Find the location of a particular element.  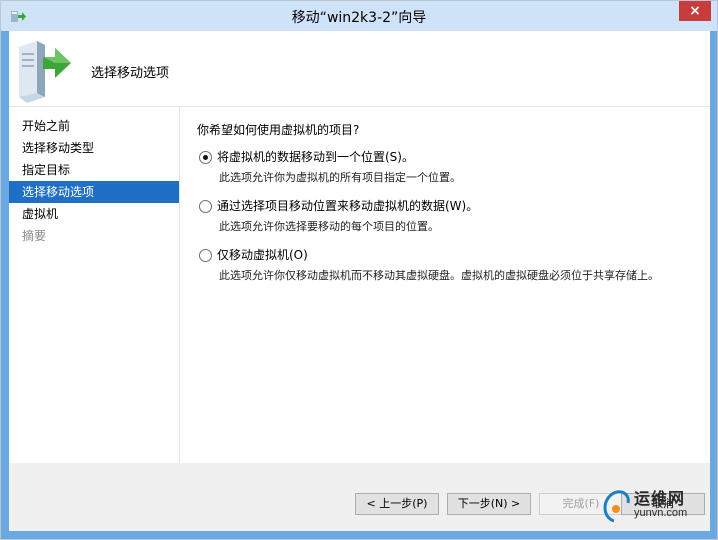

watermark-swirl-icon is located at coordinates (616, 506).